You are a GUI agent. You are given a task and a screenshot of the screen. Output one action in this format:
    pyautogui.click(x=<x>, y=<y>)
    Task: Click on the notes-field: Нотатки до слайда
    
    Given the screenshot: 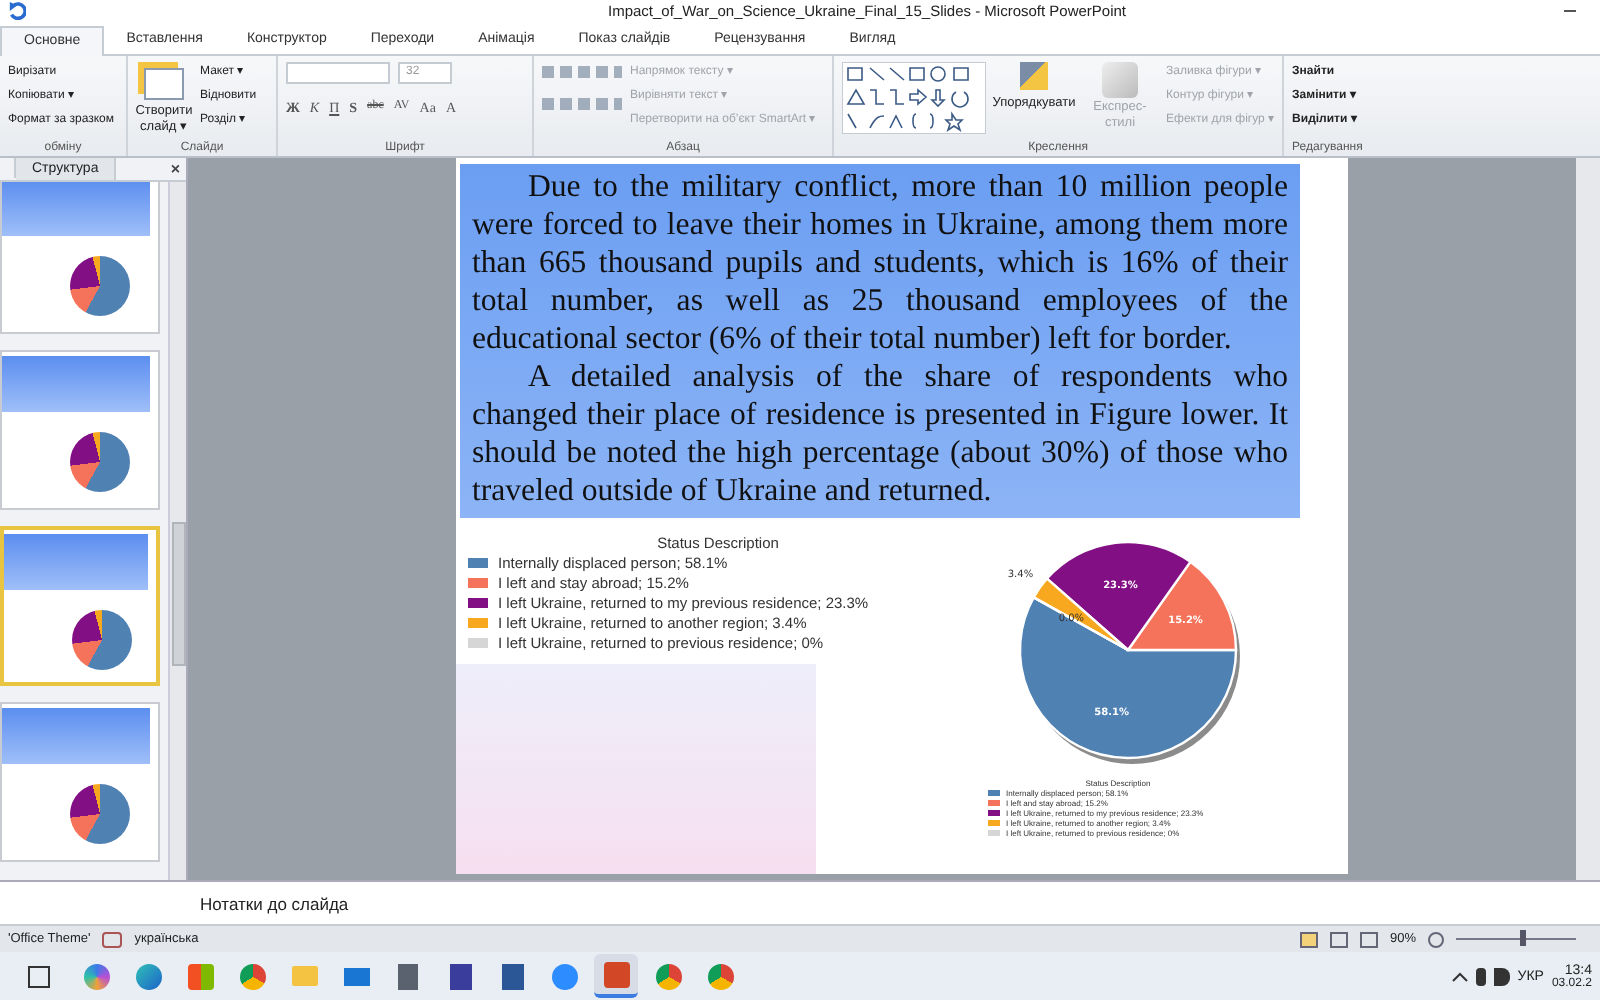 What is the action you would take?
    pyautogui.click(x=274, y=903)
    